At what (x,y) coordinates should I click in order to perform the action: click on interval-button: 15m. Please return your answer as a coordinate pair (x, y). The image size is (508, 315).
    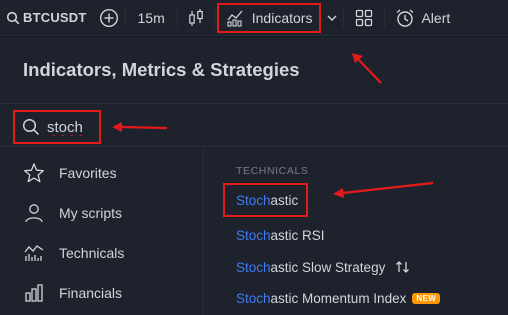
    Looking at the image, I should click on (151, 18).